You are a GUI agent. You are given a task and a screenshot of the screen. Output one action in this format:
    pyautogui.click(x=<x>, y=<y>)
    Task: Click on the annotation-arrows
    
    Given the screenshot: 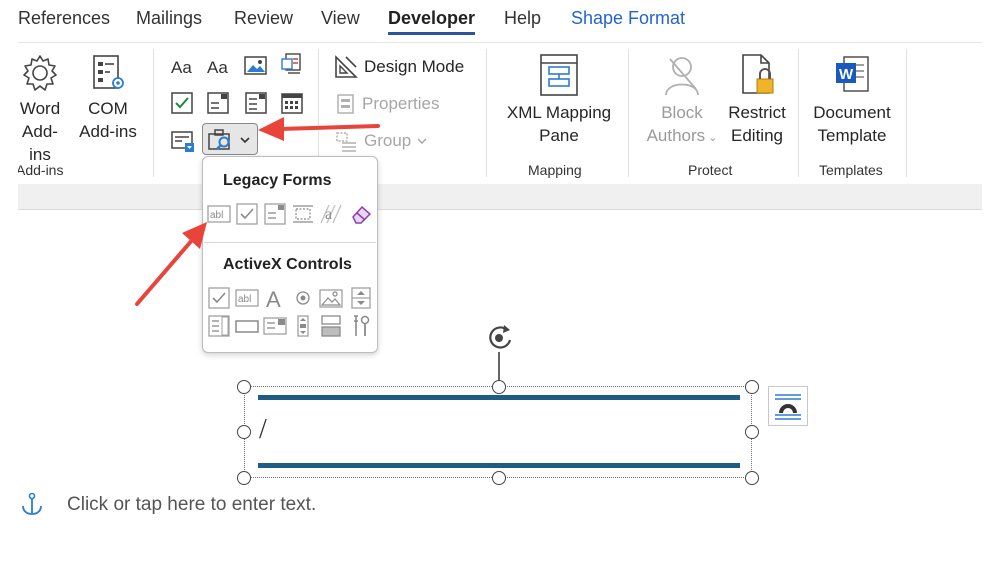 What is the action you would take?
    pyautogui.click(x=257, y=211)
    